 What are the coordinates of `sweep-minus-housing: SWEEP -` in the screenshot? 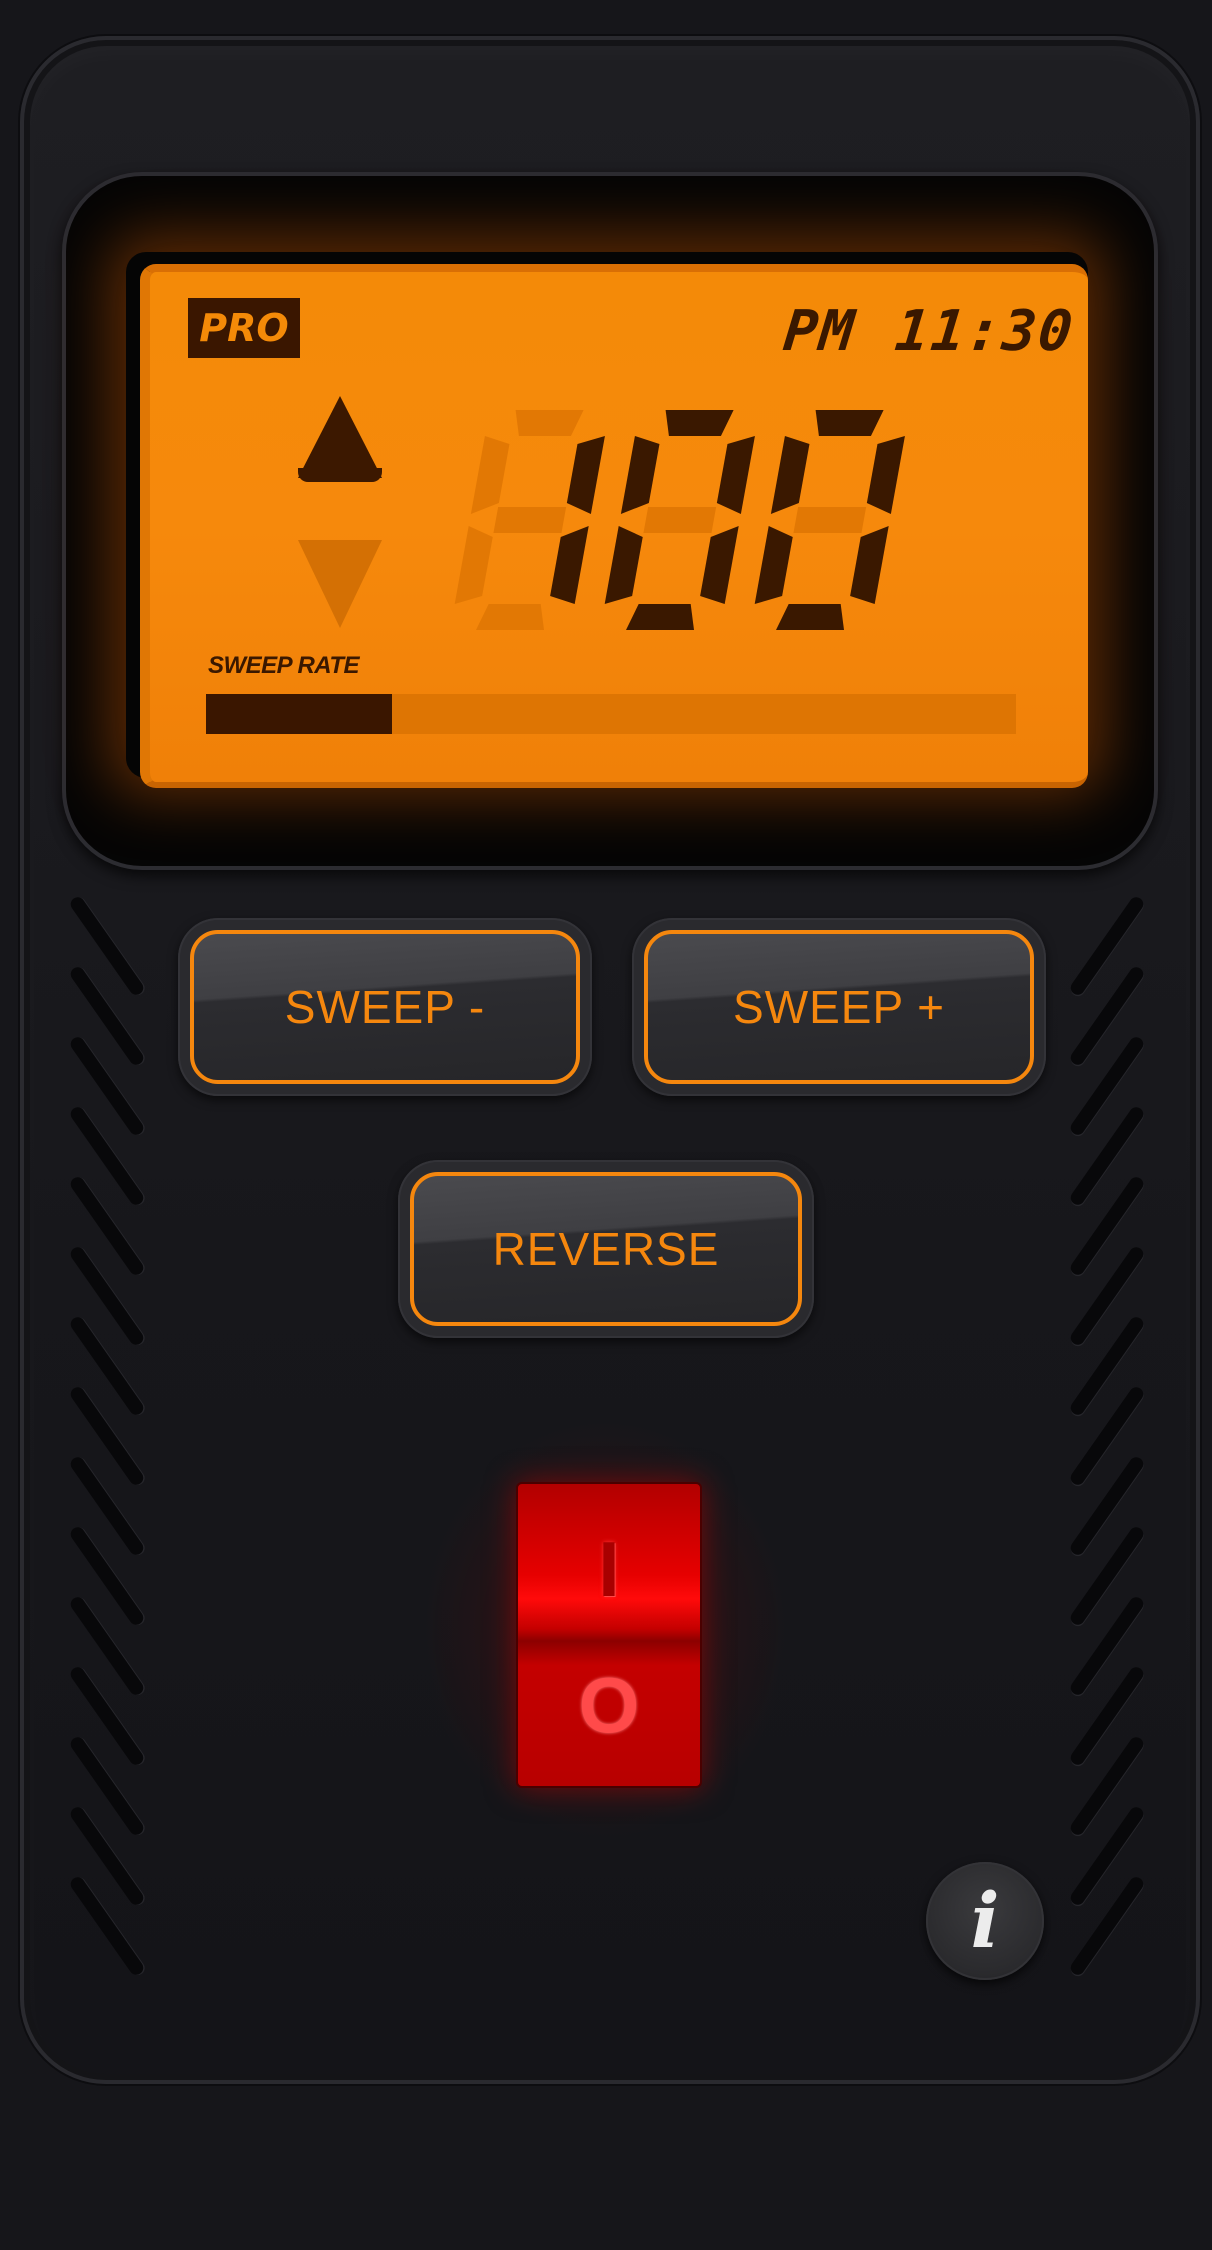 It's located at (385, 1007).